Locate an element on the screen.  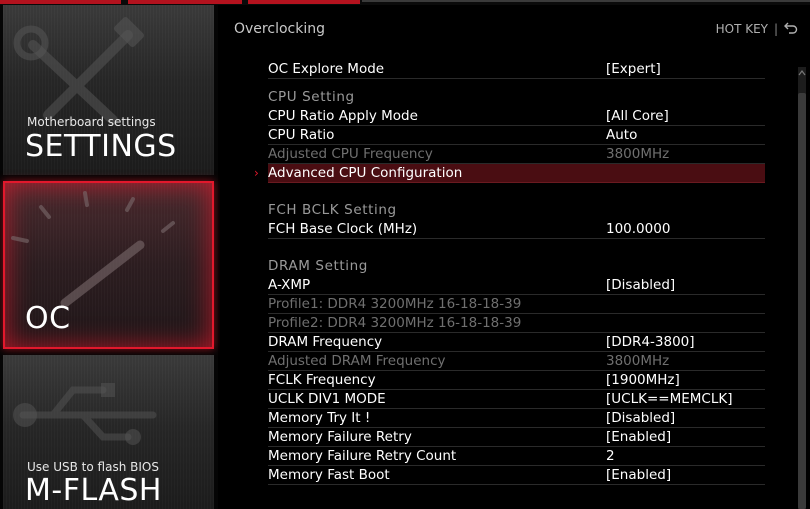
setting-label: Profile1: DDR4 3200MHz 16-18-18-39 is located at coordinates (395, 304).